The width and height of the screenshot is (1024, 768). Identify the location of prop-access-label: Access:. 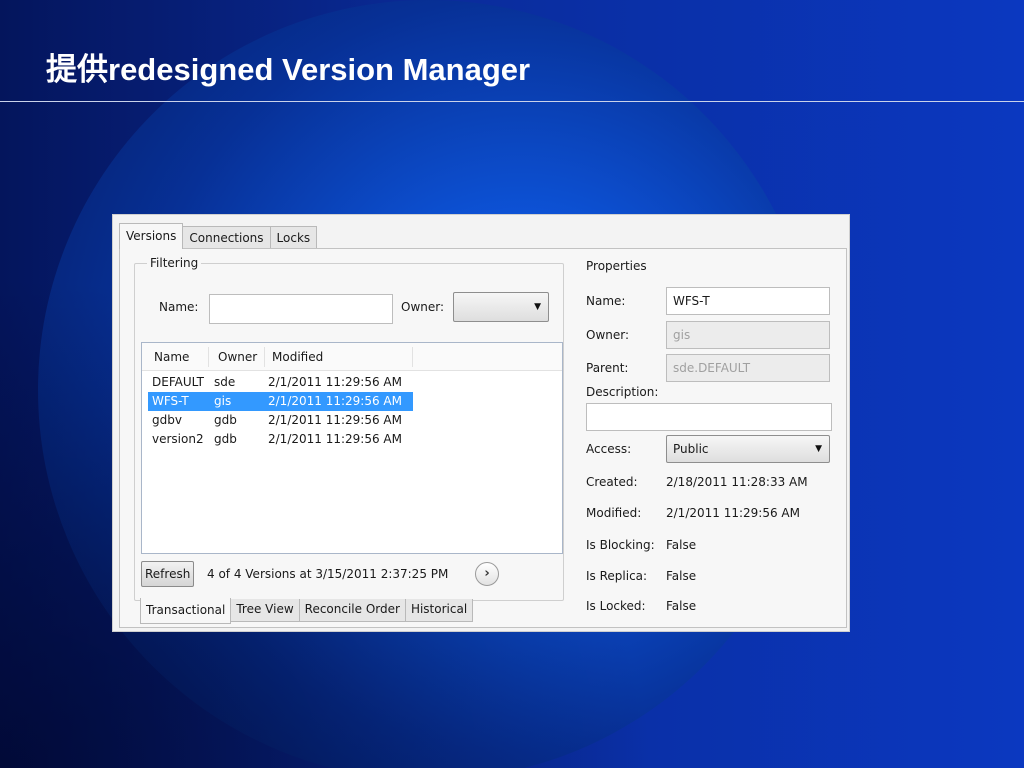
(609, 449).